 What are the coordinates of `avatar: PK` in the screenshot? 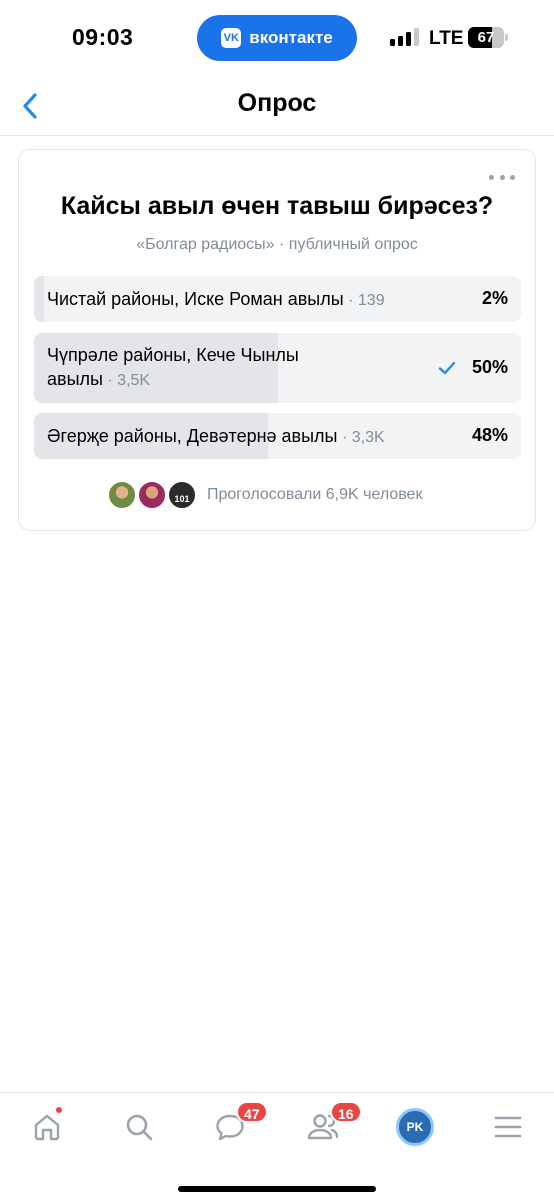 It's located at (415, 1127).